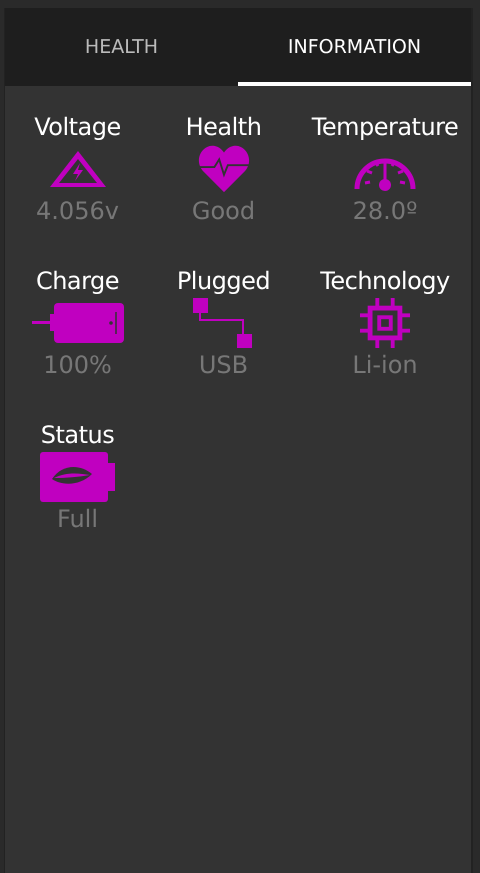 This screenshot has height=873, width=480. Describe the element at coordinates (223, 281) in the screenshot. I see `info-label: Plugged` at that location.